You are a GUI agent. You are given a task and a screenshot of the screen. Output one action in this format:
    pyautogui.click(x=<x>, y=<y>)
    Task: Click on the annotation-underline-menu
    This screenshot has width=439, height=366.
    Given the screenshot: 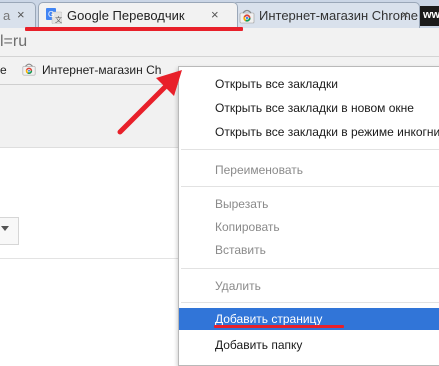 What is the action you would take?
    pyautogui.click(x=279, y=326)
    